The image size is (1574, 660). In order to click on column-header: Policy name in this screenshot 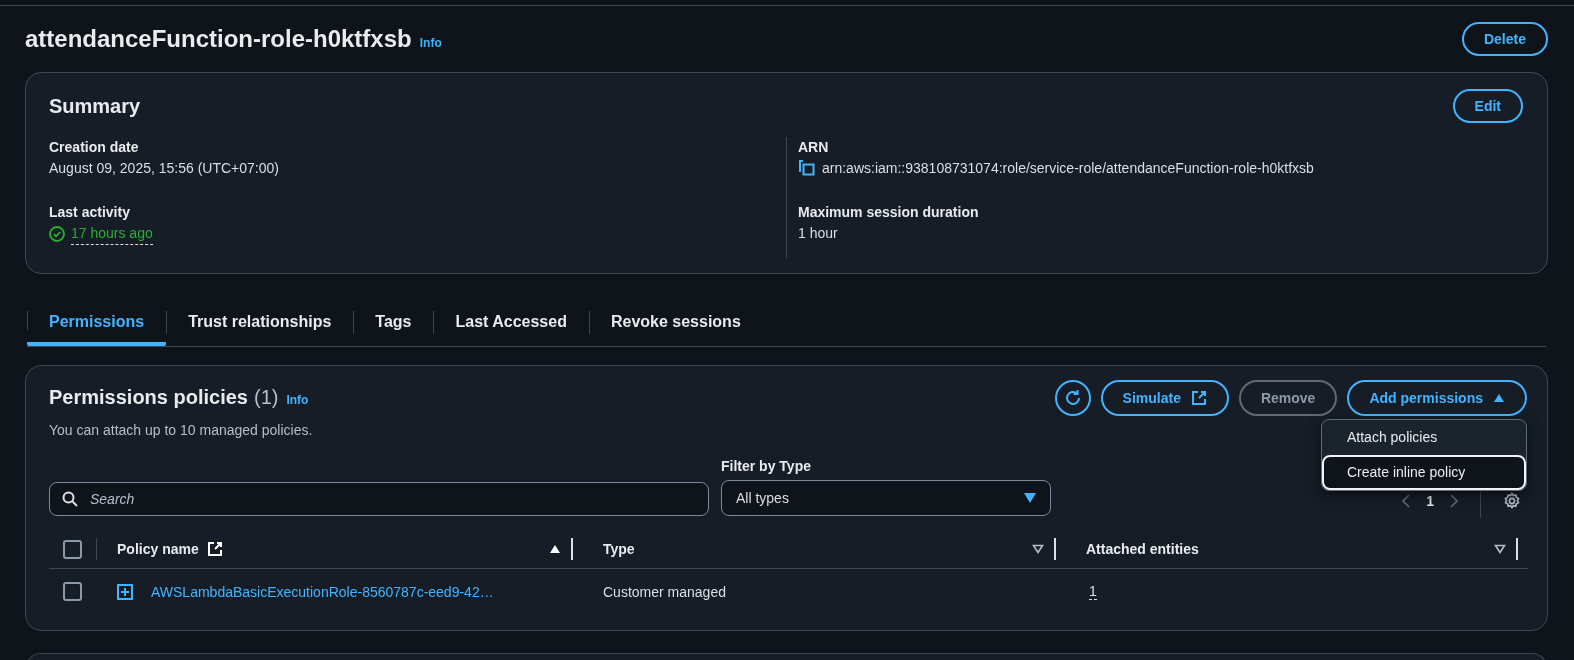, I will do `click(158, 549)`.